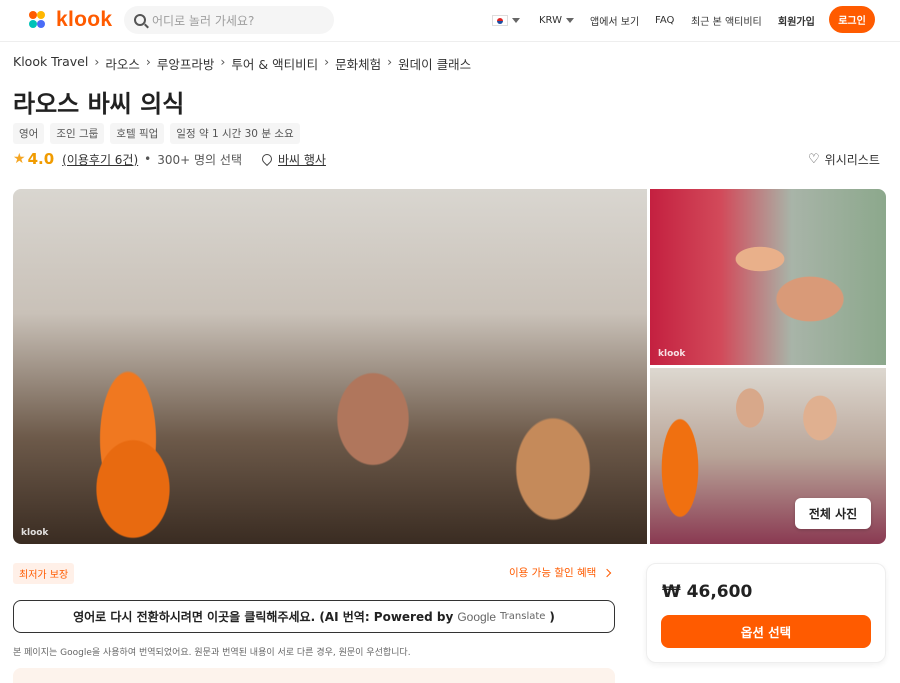  Describe the element at coordinates (768, 277) in the screenshot. I see `photo-bracelet: klook` at that location.